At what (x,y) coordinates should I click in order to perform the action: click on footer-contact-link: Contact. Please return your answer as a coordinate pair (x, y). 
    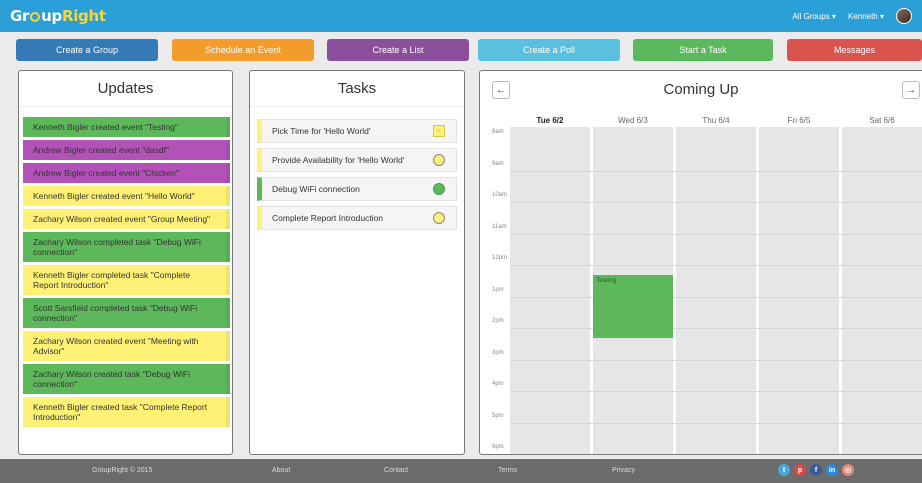
    Looking at the image, I should click on (396, 470).